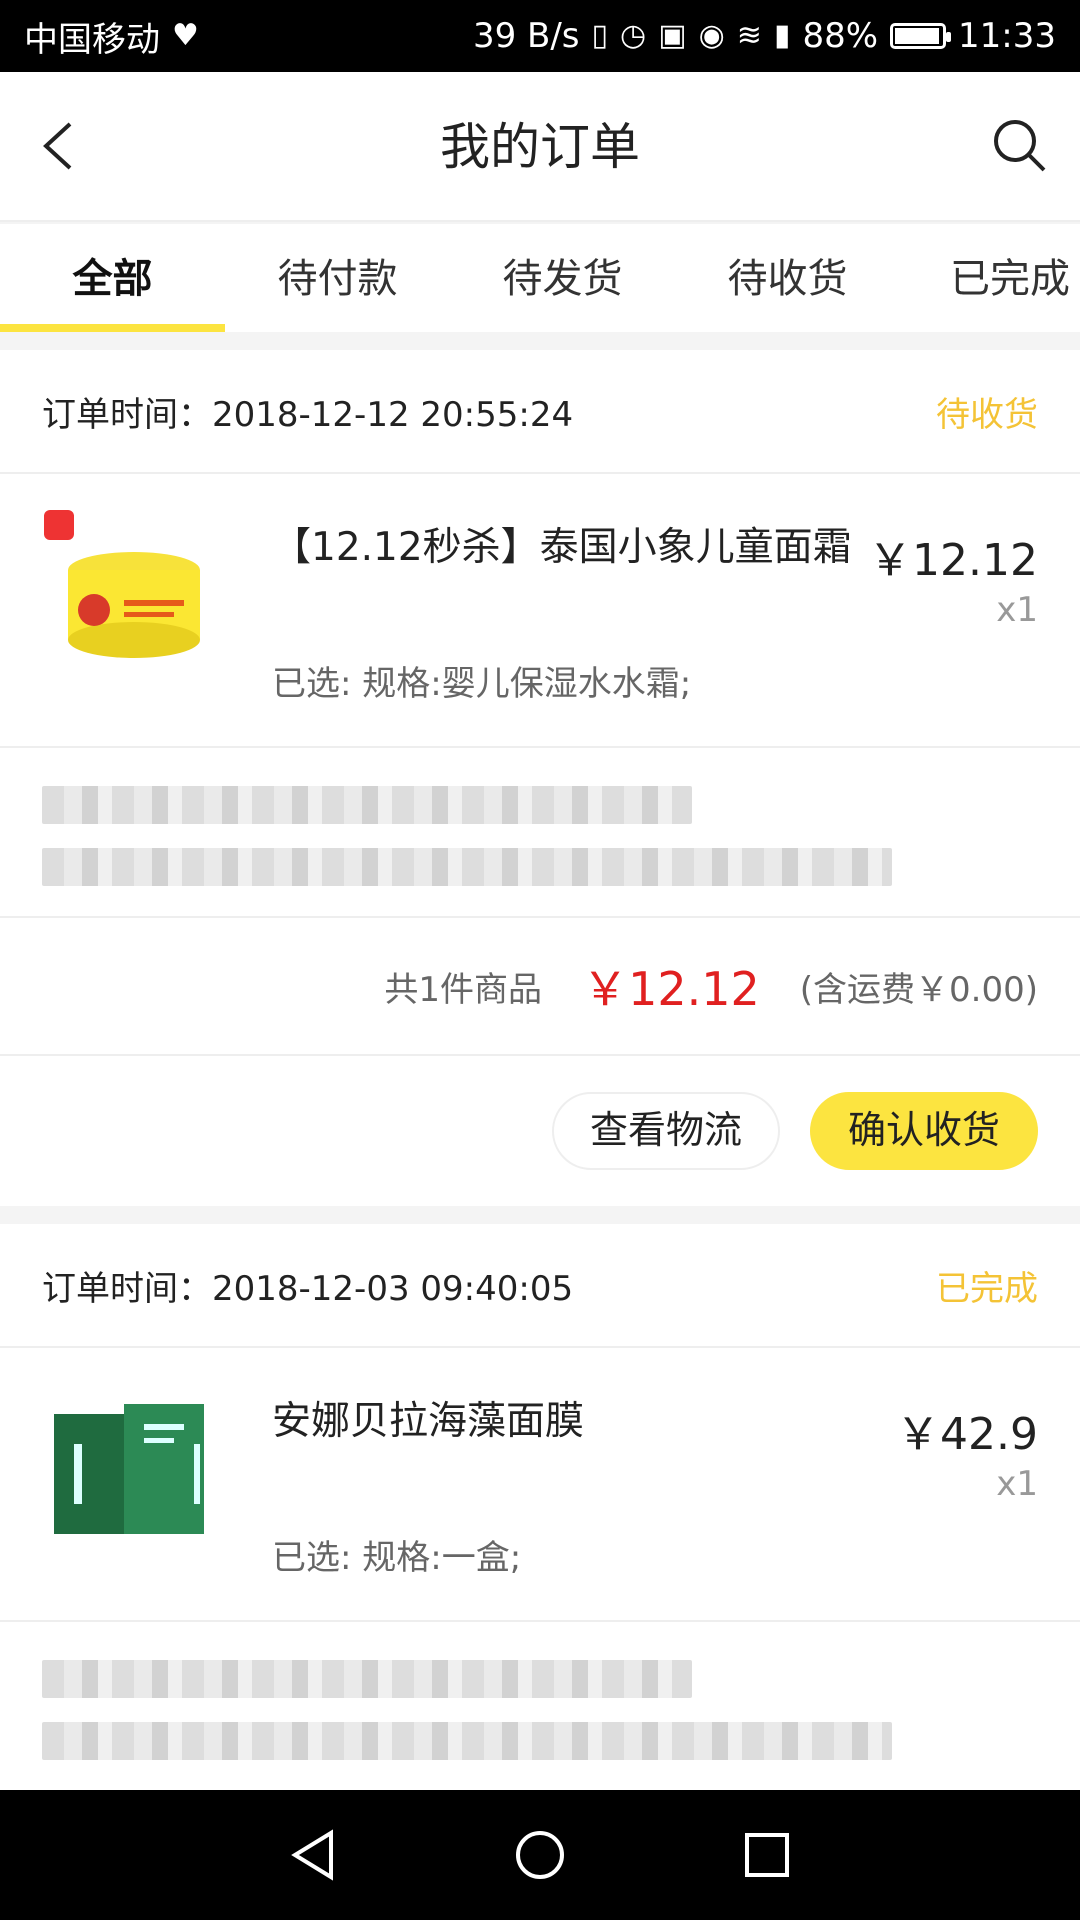 The width and height of the screenshot is (1080, 1920). What do you see at coordinates (767, 1855) in the screenshot?
I see `recents-square-icon` at bounding box center [767, 1855].